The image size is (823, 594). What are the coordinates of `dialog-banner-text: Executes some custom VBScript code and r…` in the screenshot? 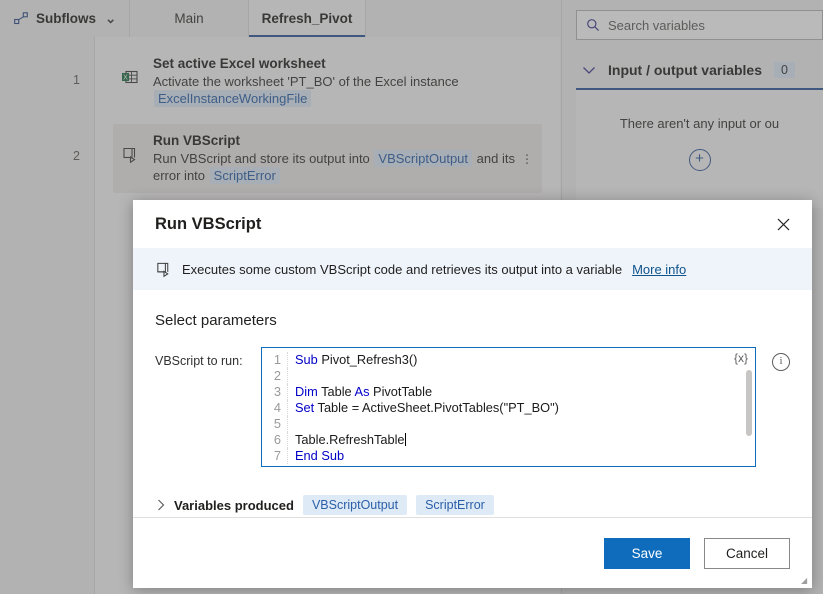 It's located at (402, 269).